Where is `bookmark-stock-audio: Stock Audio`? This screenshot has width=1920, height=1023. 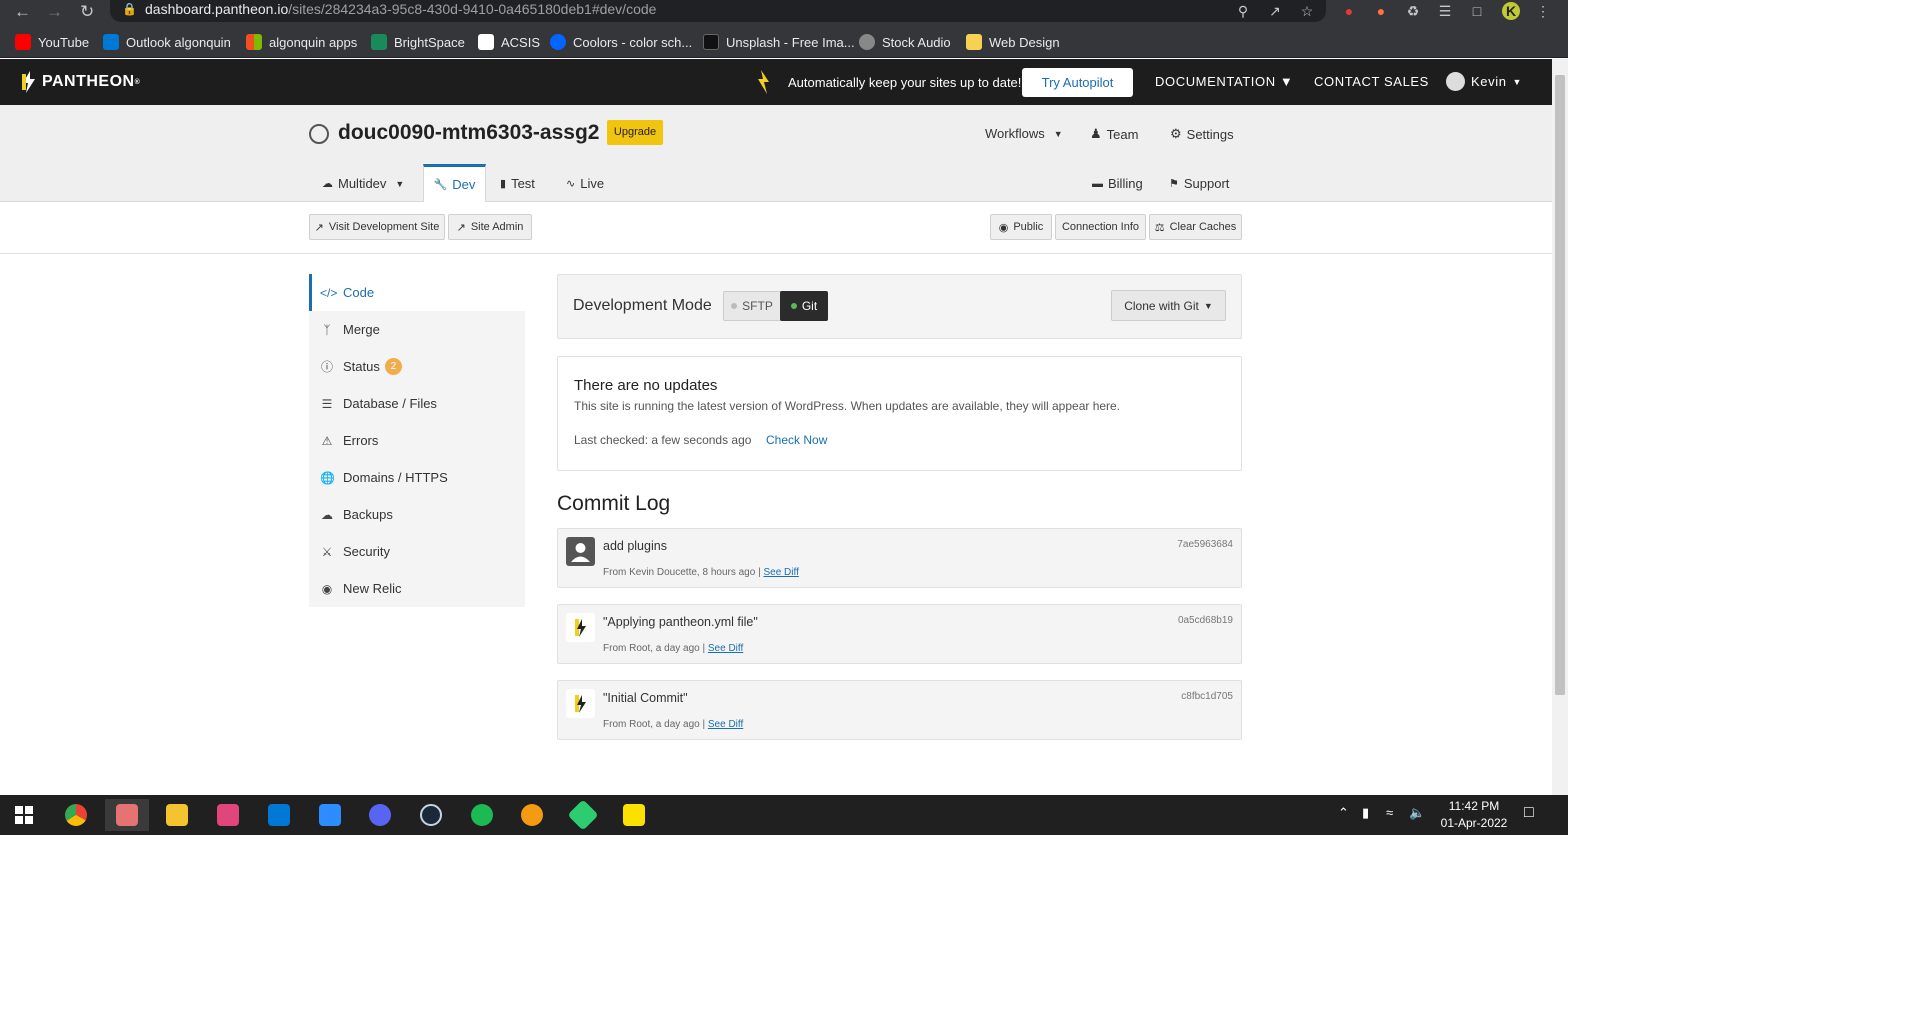 bookmark-stock-audio: Stock Audio is located at coordinates (905, 42).